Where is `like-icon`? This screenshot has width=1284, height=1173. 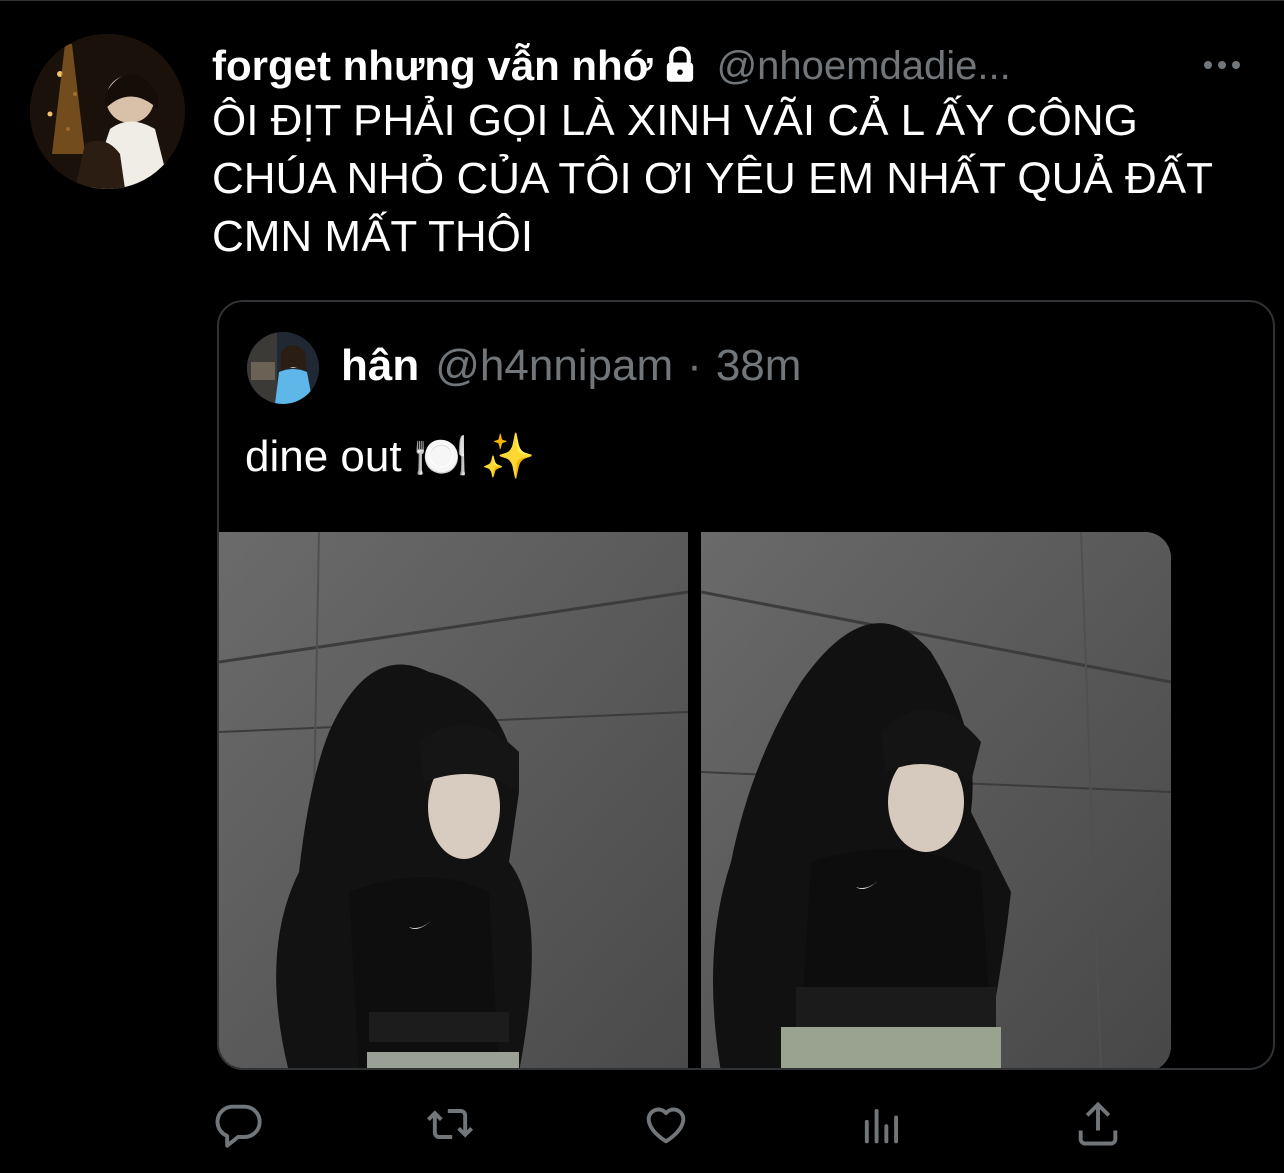 like-icon is located at coordinates (666, 1124).